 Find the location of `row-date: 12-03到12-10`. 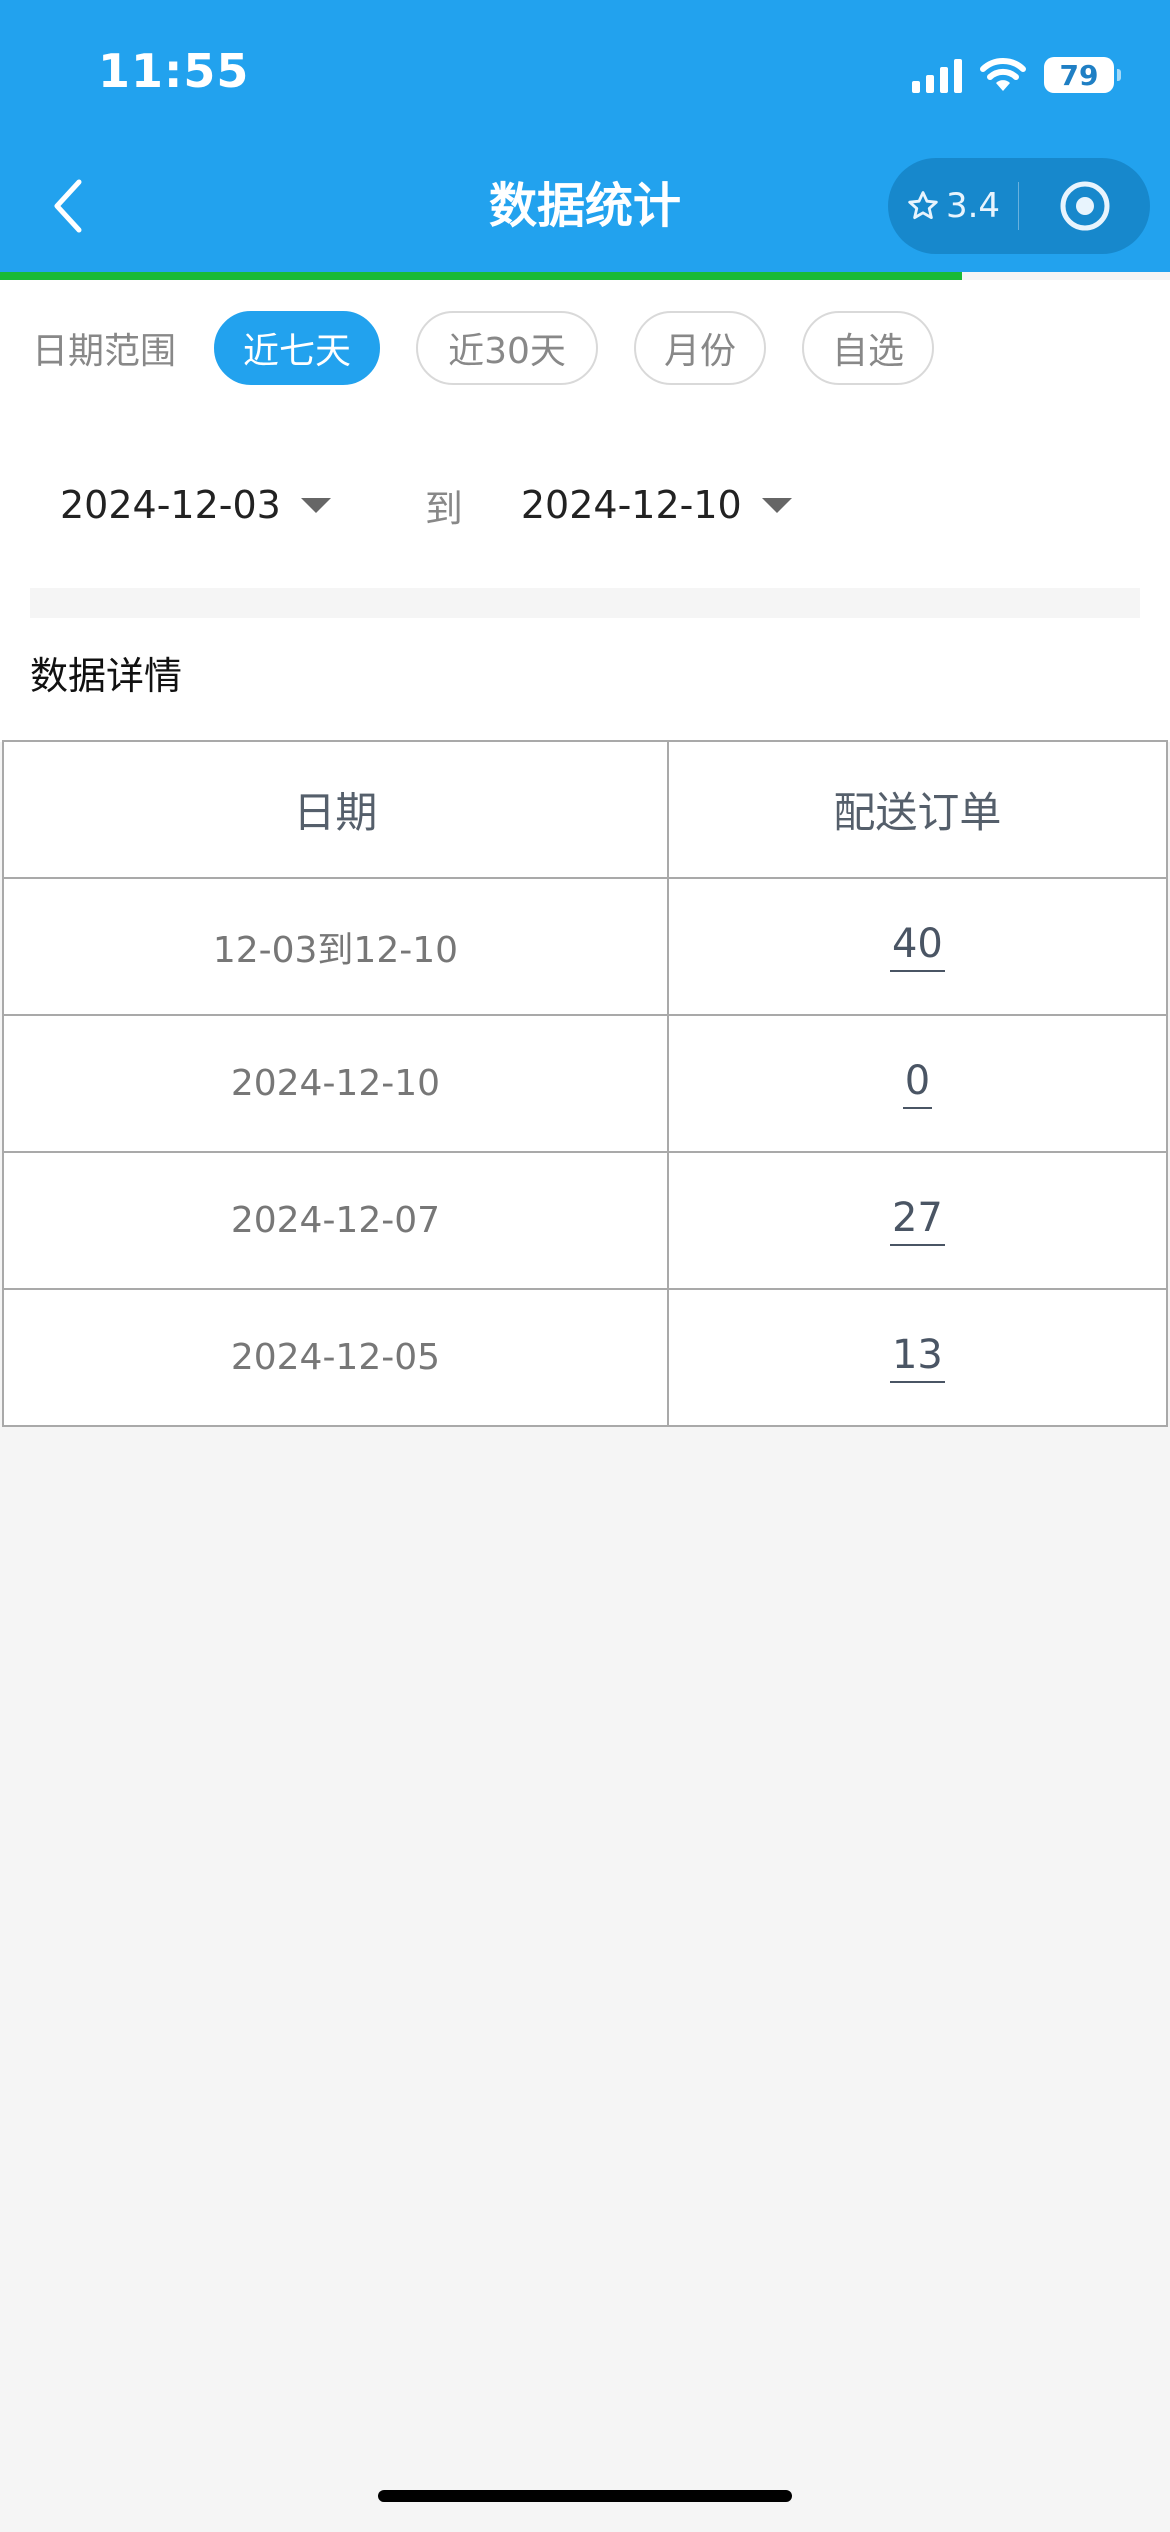

row-date: 12-03到12-10 is located at coordinates (335, 946).